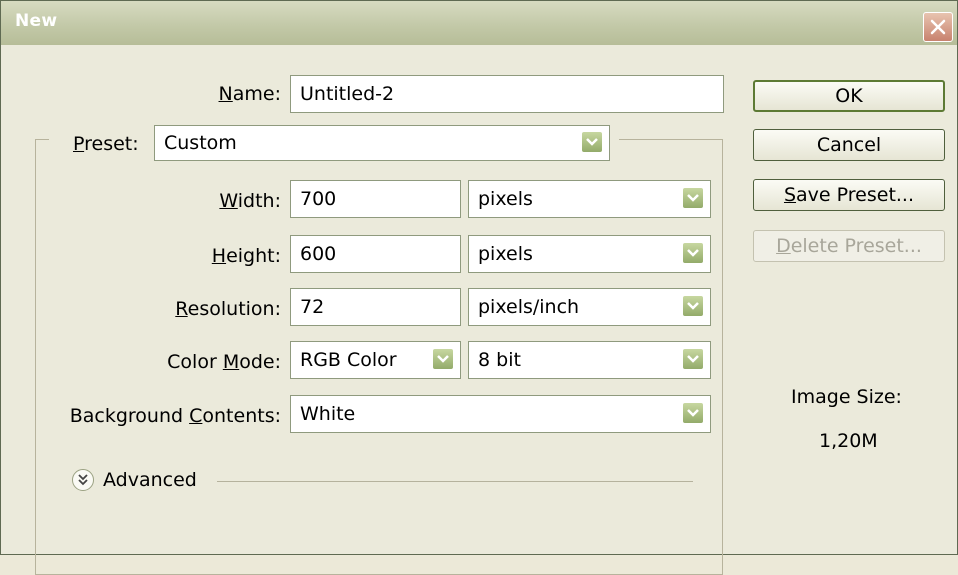 The image size is (958, 575). What do you see at coordinates (848, 441) in the screenshot?
I see `image-size-value: 1,20M` at bounding box center [848, 441].